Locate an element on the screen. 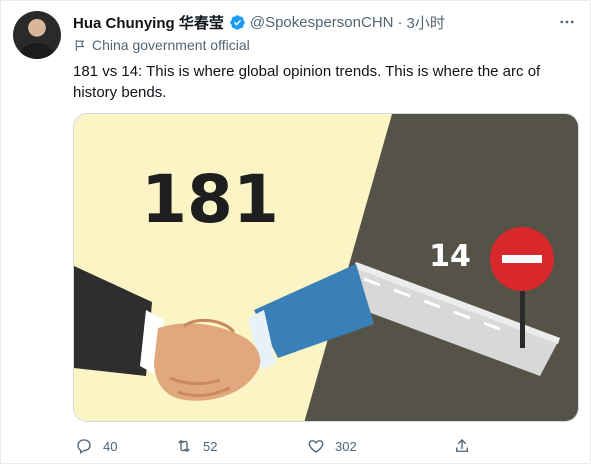 Image resolution: width=591 pixels, height=464 pixels. heart-icon is located at coordinates (316, 446).